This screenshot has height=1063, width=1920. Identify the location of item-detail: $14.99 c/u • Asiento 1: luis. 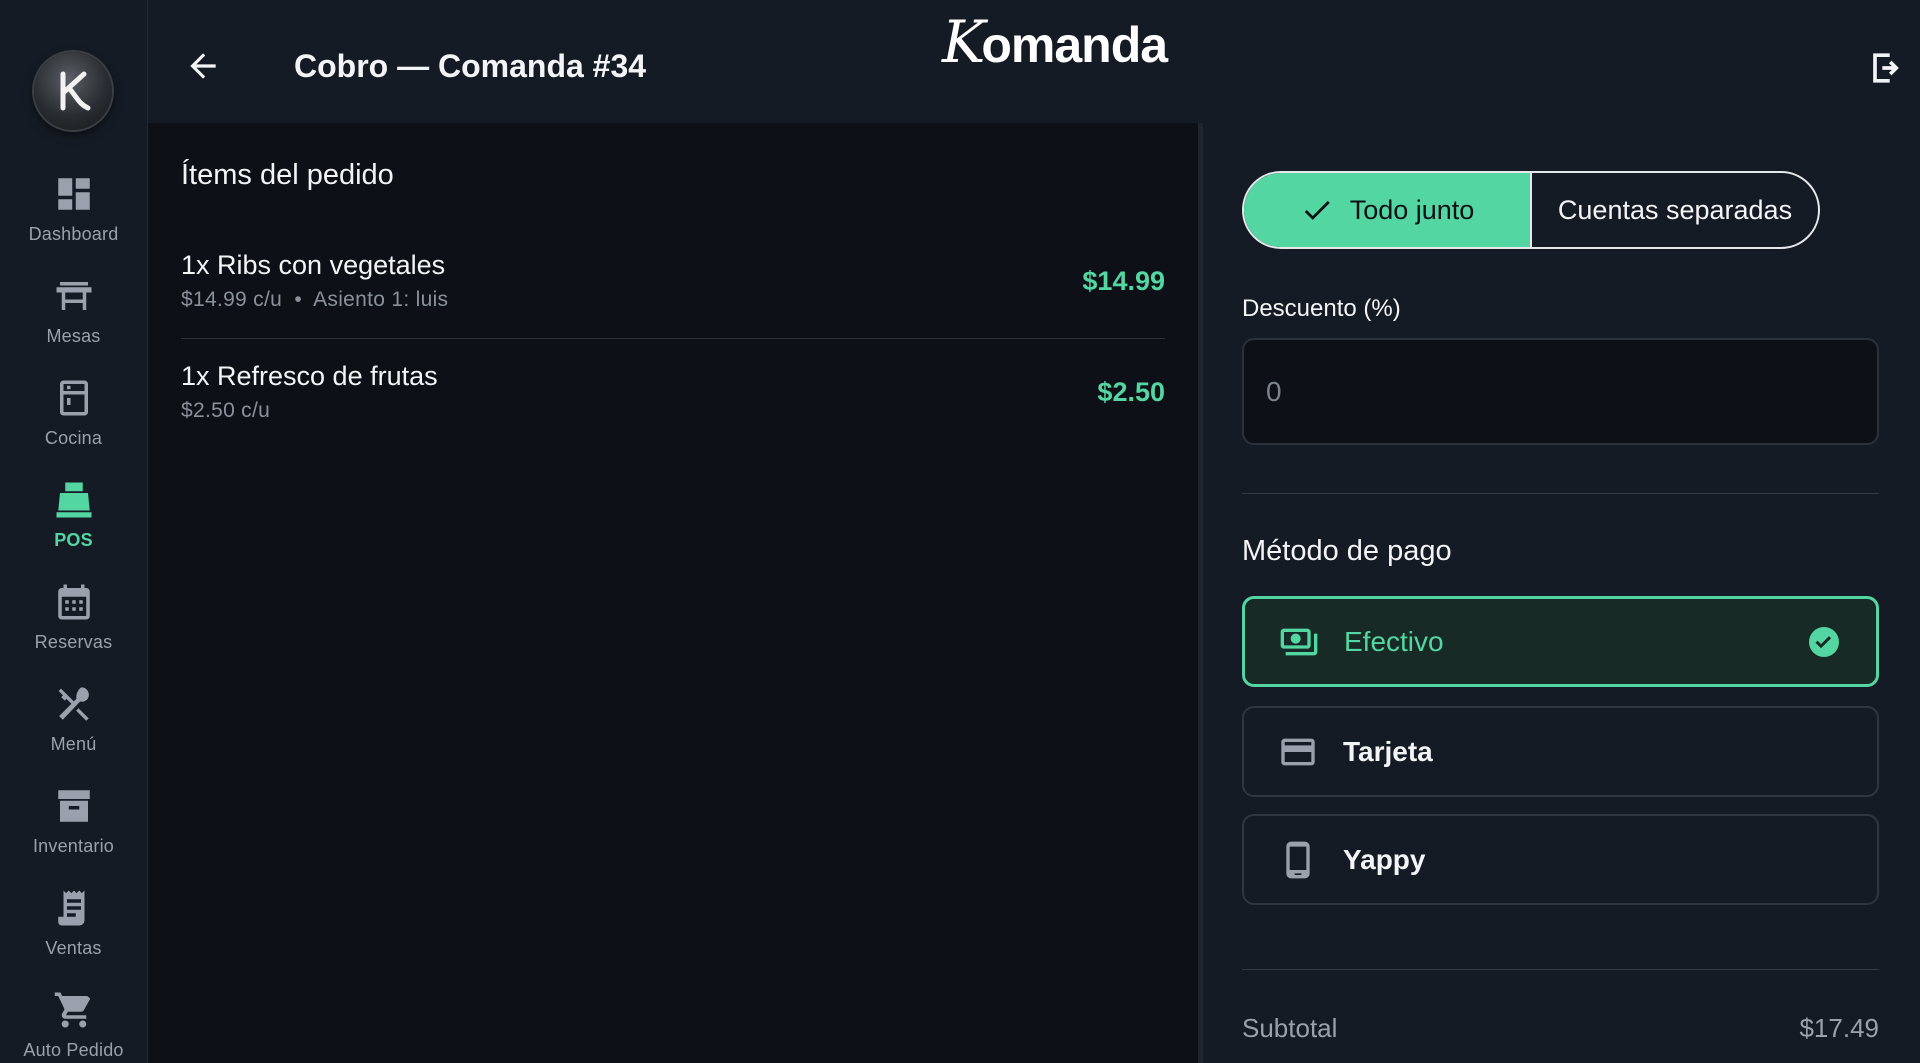
(315, 299).